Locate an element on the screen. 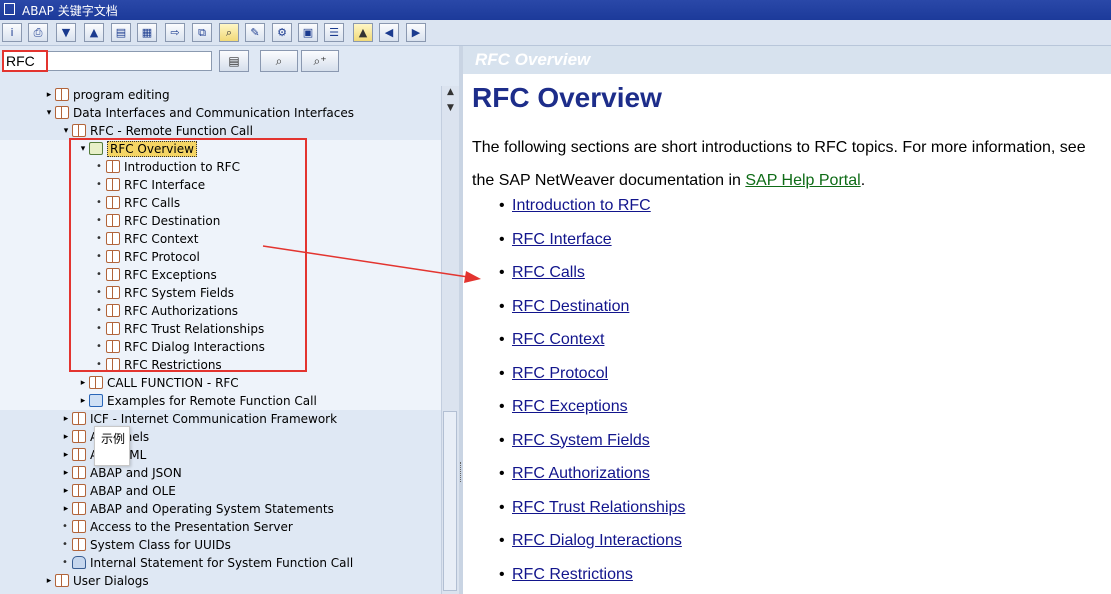 The image size is (1111, 594). annotation-arrow-line is located at coordinates (365, 261).